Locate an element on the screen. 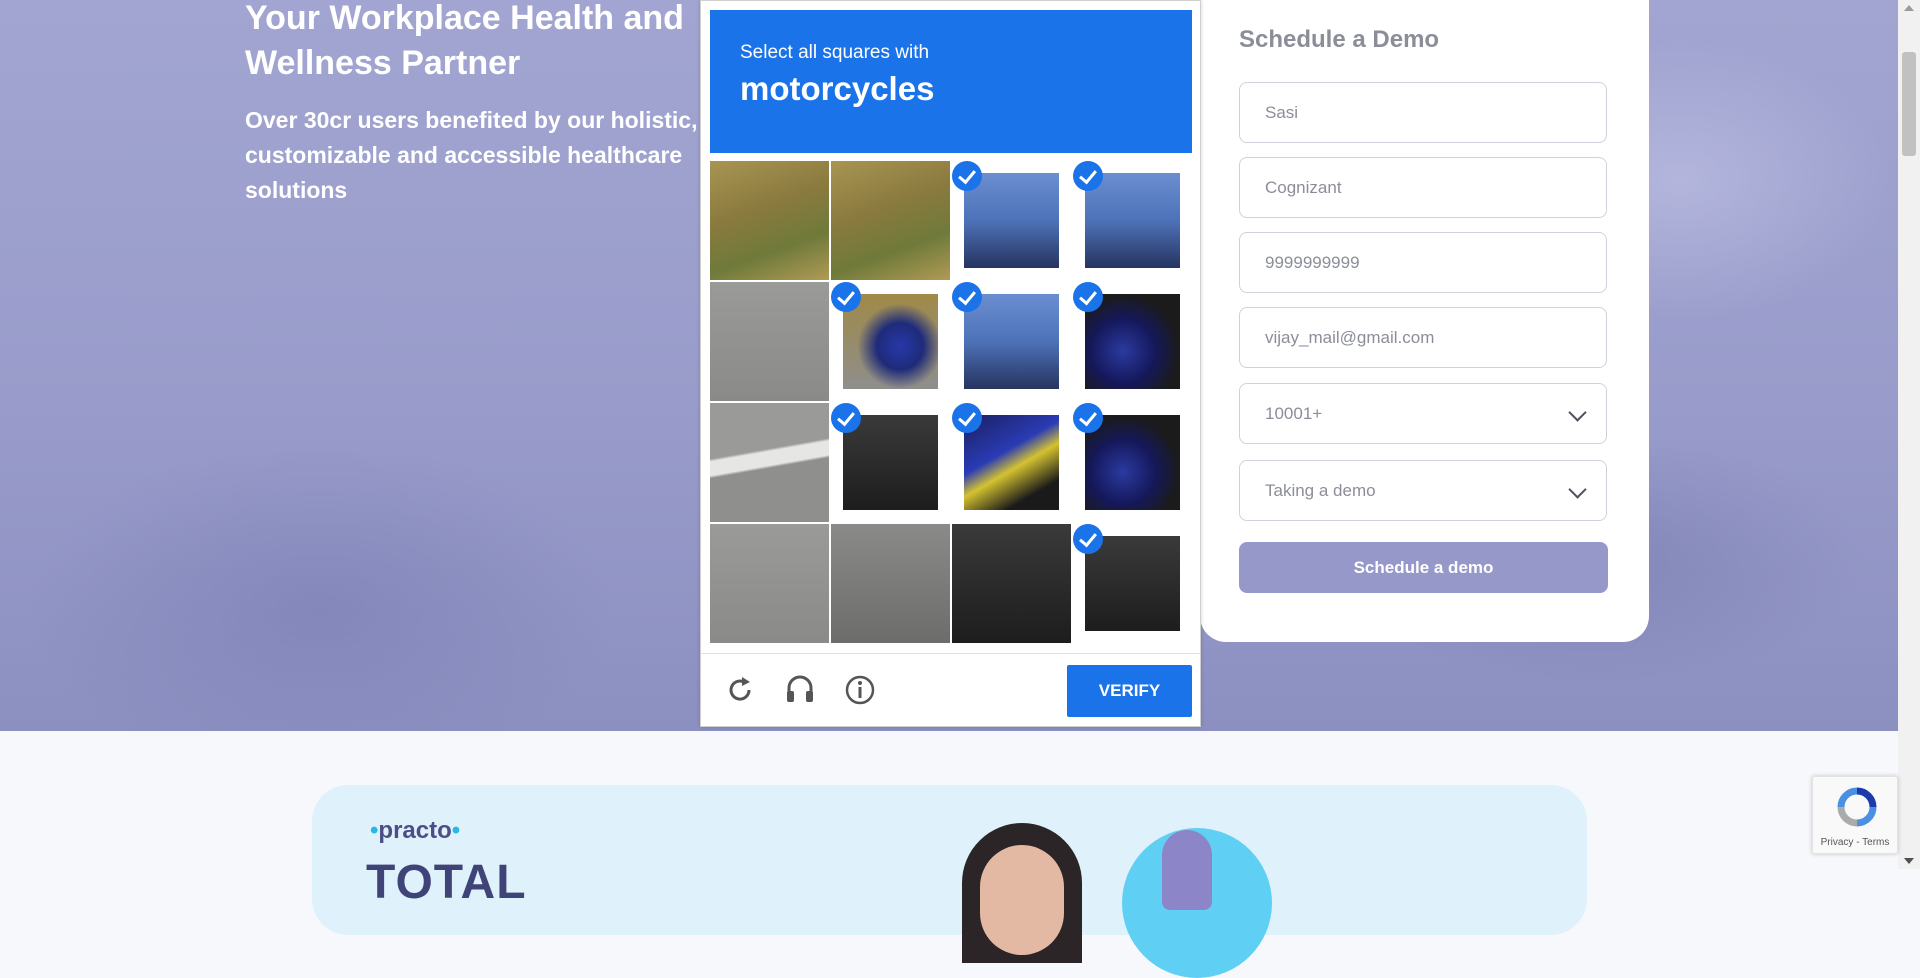 This screenshot has height=978, width=1920. page-scrollbar is located at coordinates (1909, 434).